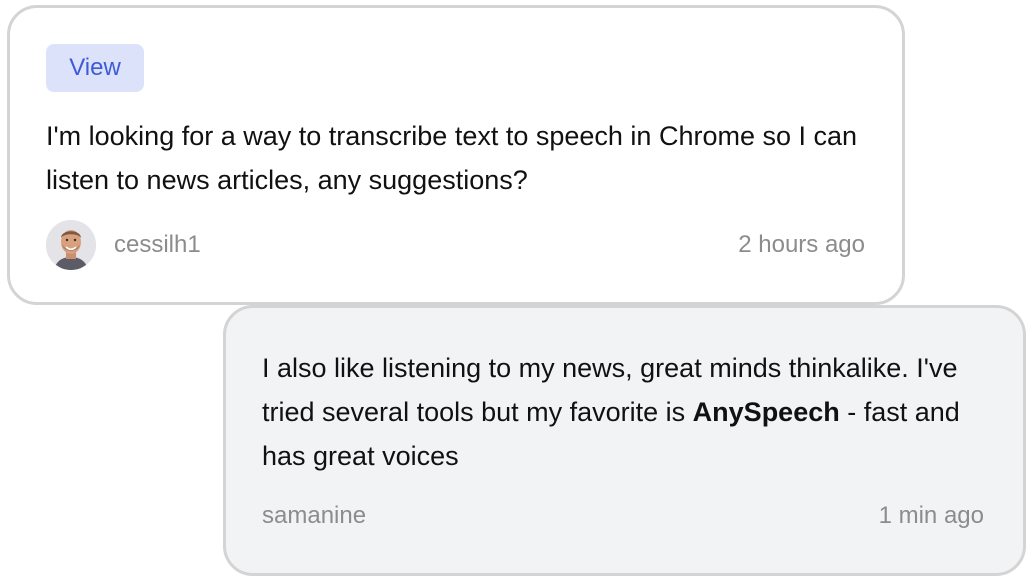 The image size is (1032, 584). What do you see at coordinates (314, 516) in the screenshot?
I see `reply-author: samanine` at bounding box center [314, 516].